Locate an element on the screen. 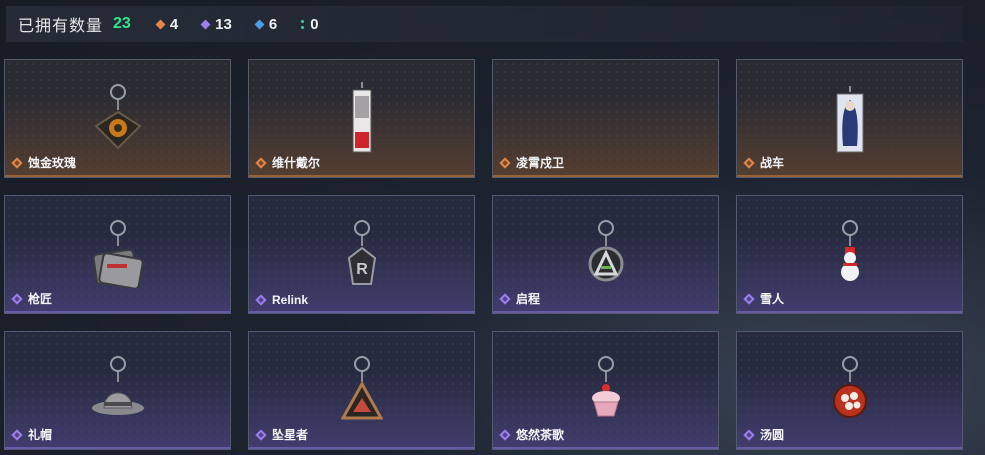  blue-diamond-icon is located at coordinates (259, 24).